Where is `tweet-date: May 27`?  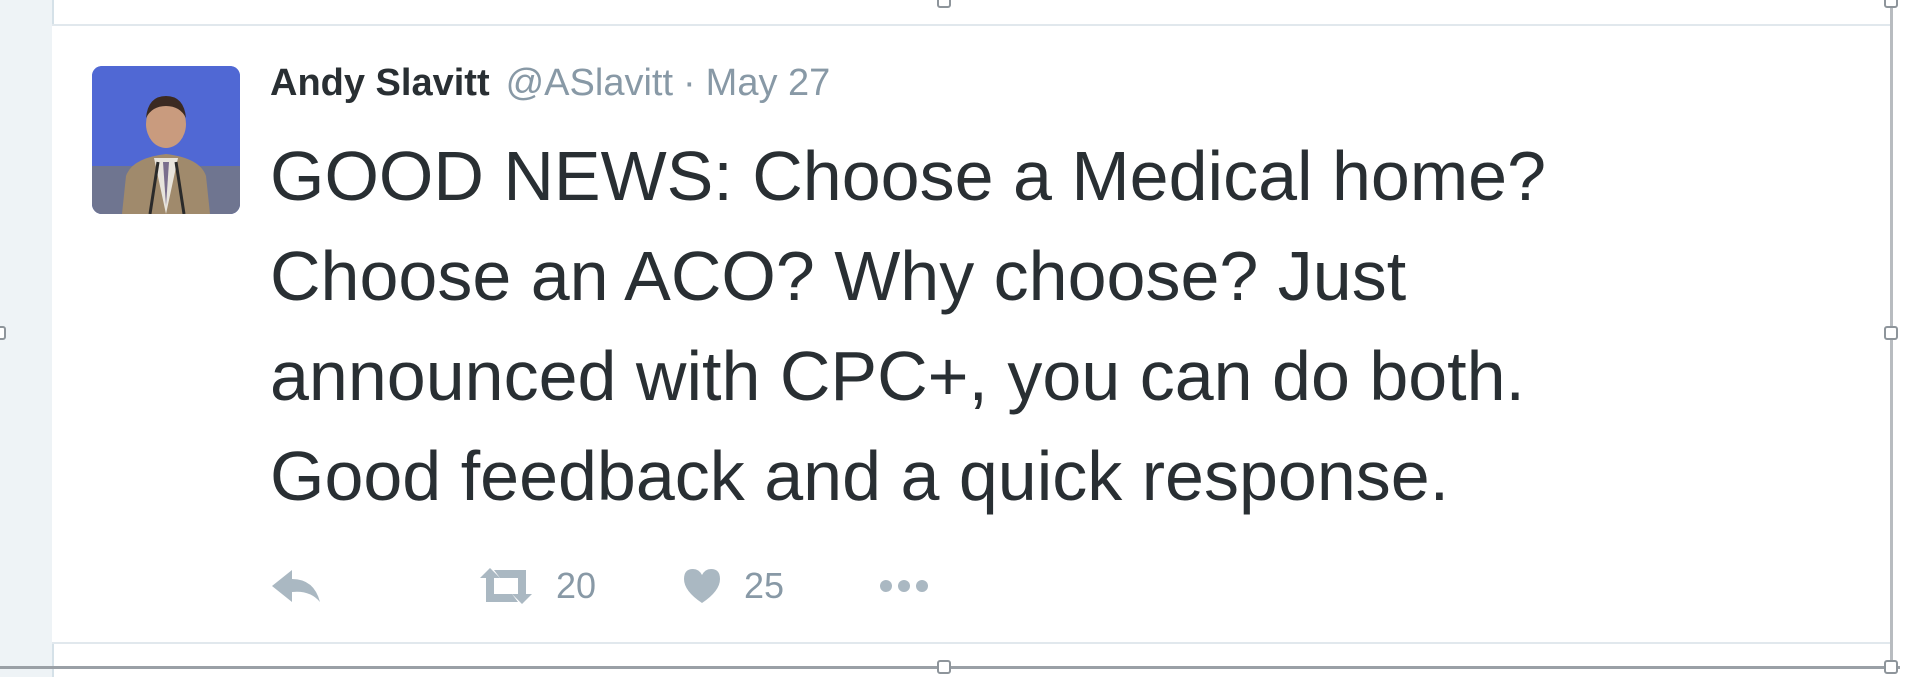 tweet-date: May 27 is located at coordinates (768, 83).